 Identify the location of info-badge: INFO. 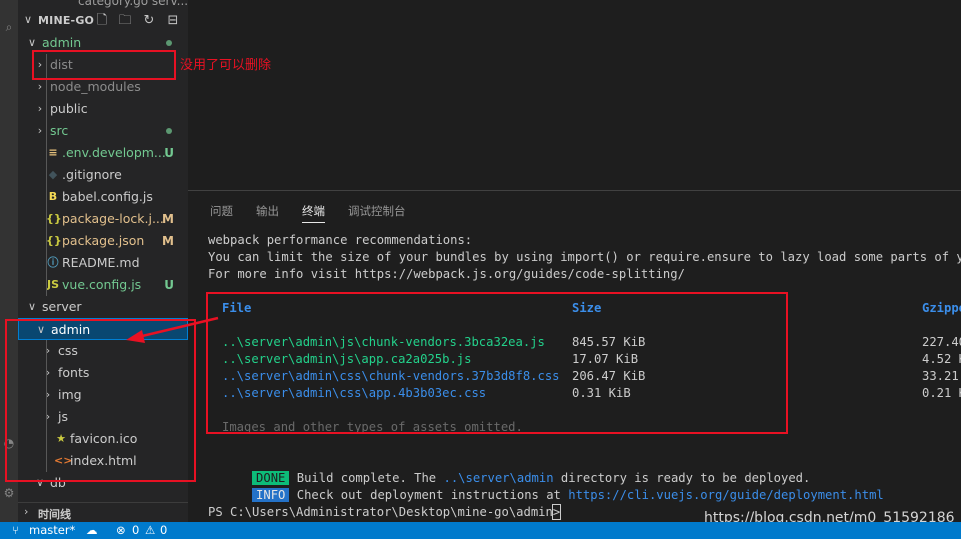
(271, 495).